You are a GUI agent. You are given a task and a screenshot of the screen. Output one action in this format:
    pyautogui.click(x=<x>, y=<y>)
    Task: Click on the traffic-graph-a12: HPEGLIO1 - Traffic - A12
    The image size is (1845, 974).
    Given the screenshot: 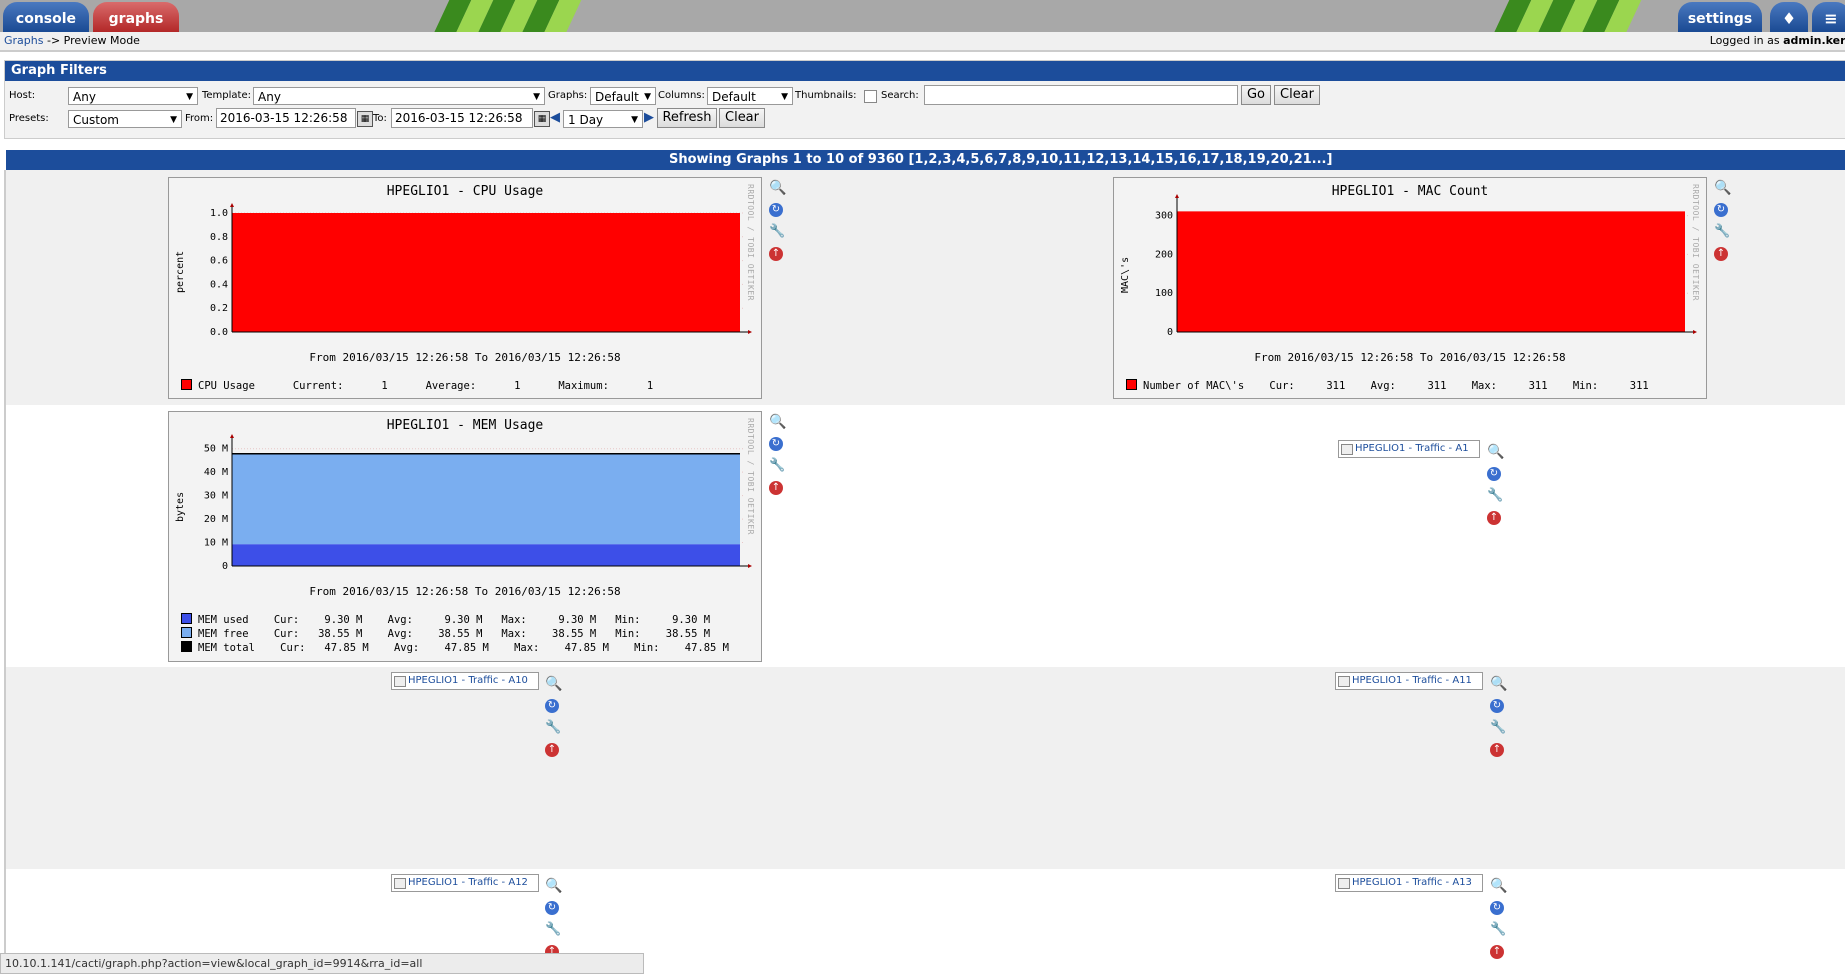 What is the action you would take?
    pyautogui.click(x=465, y=883)
    